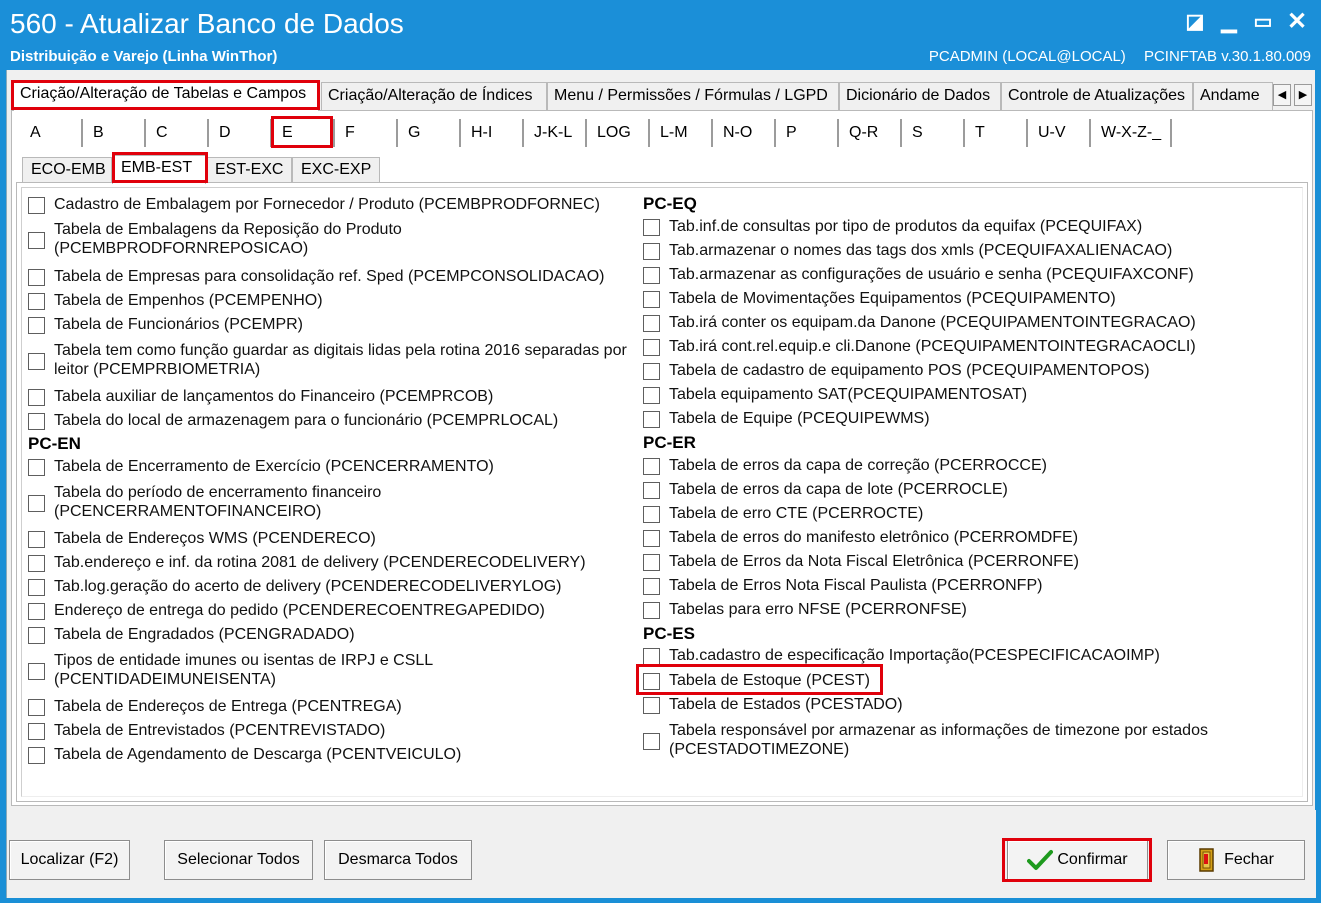 Image resolution: width=1321 pixels, height=903 pixels. I want to click on tab-emb-est: EMB-EST, so click(159, 169).